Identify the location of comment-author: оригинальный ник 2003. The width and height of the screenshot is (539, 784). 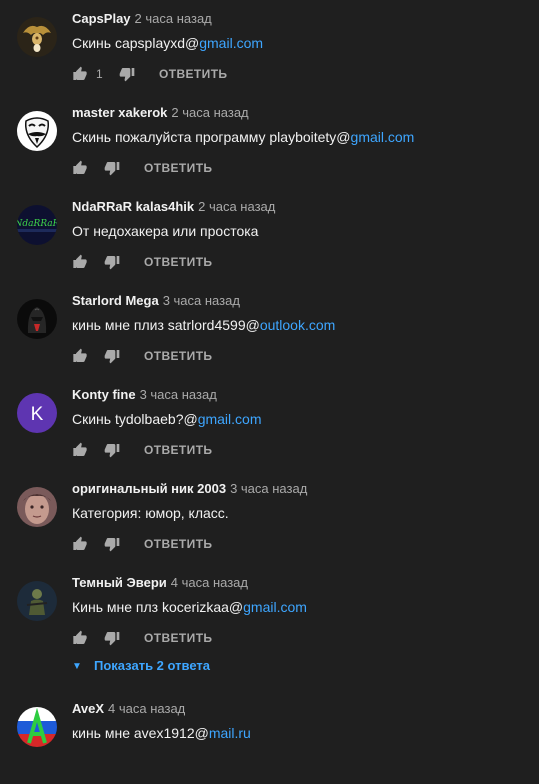
(149, 488).